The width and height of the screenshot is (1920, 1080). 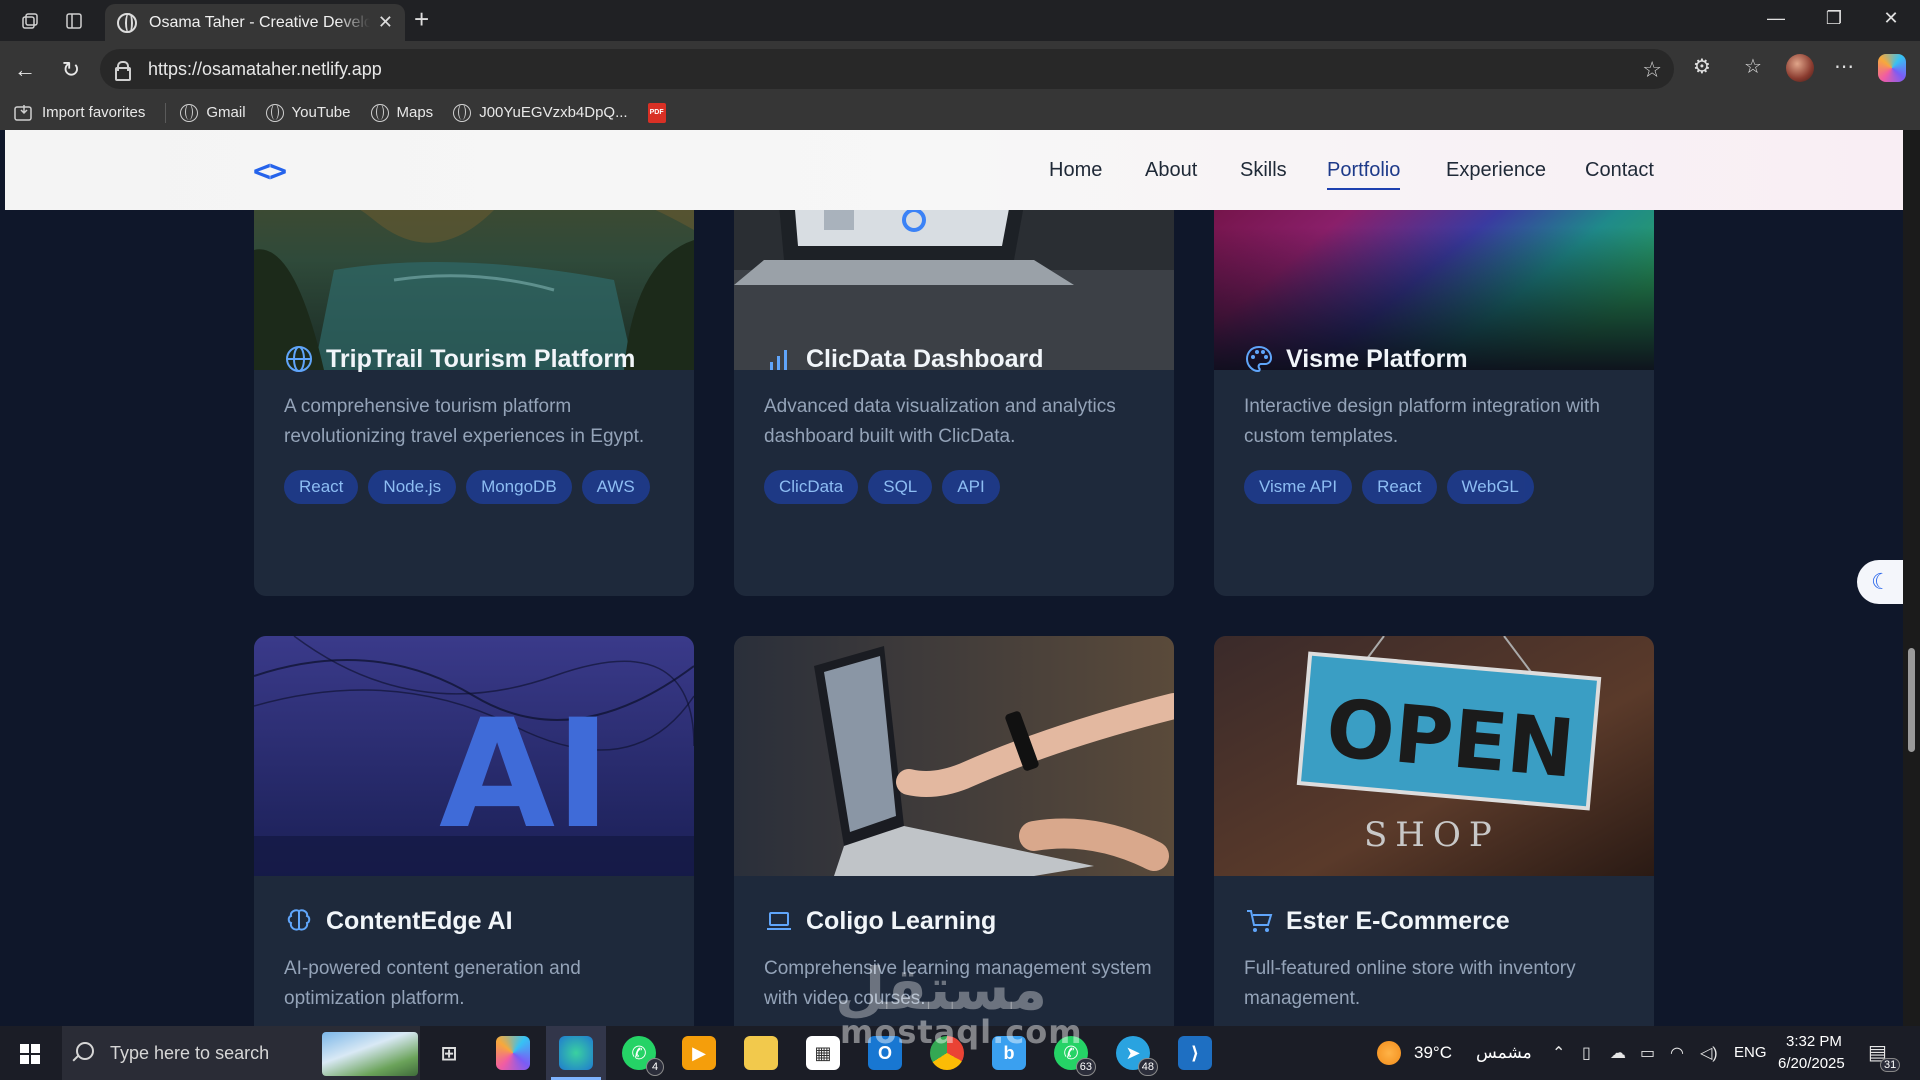 I want to click on search-placeholder: Type here to search, so click(x=190, y=1052).